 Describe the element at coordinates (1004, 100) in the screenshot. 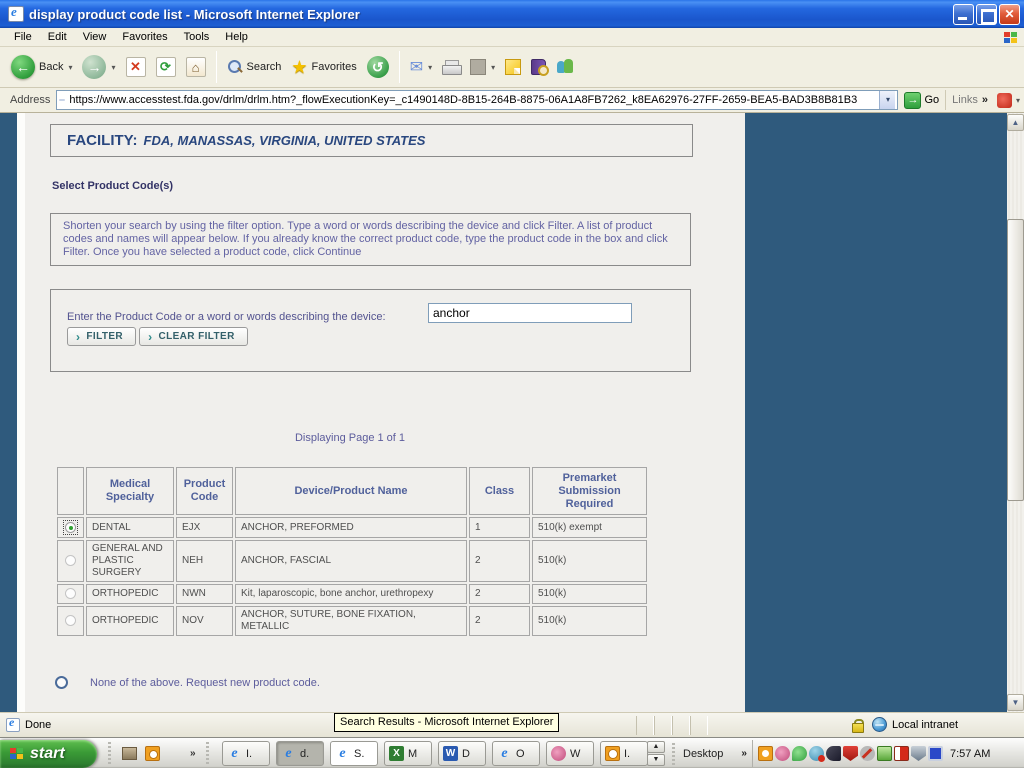

I see `pdf-toolbar-icon` at that location.